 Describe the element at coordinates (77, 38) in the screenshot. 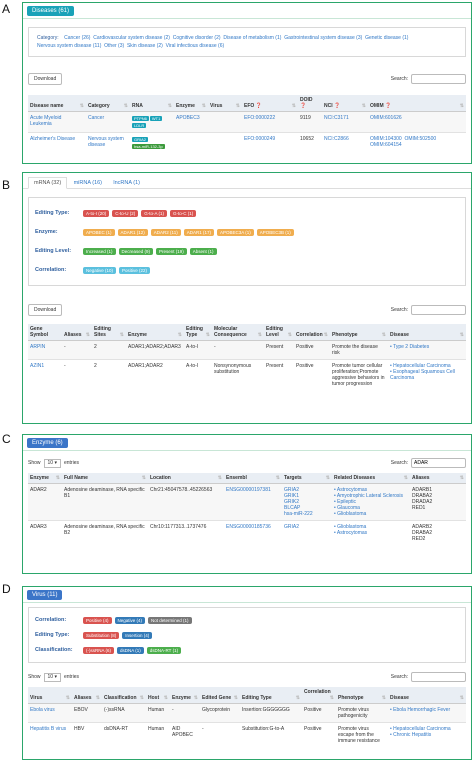

I see `category-link: Cancer (26)` at that location.